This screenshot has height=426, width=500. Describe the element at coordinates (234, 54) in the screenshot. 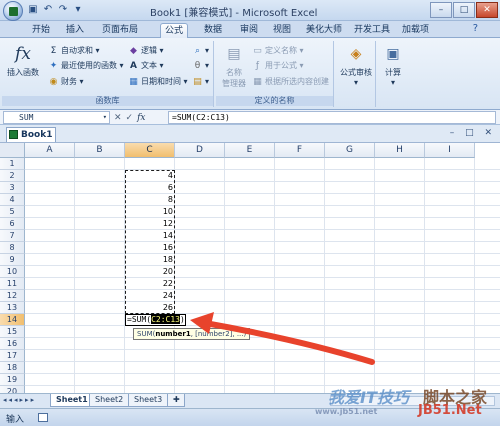

I see `name-manager-icon: ▤` at that location.